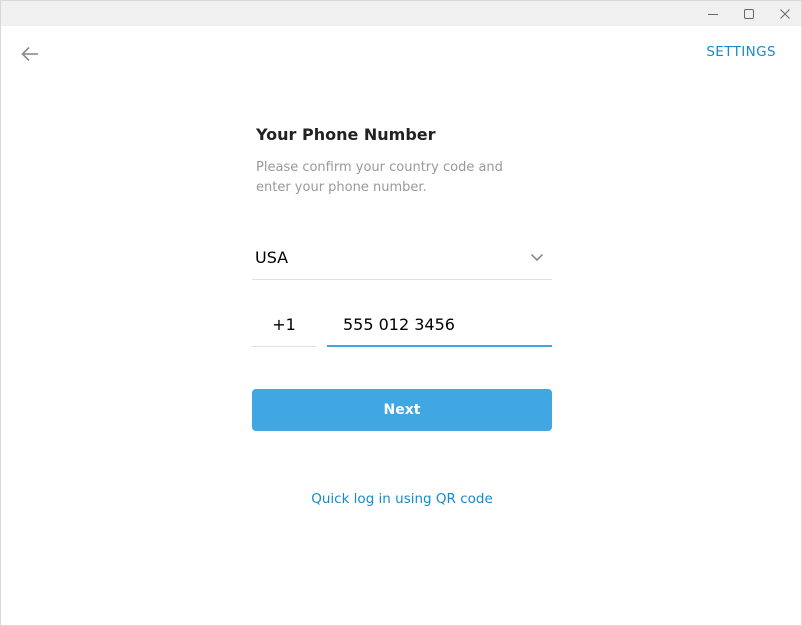 The height and width of the screenshot is (626, 802). What do you see at coordinates (401, 13) in the screenshot?
I see `title-bar` at bounding box center [401, 13].